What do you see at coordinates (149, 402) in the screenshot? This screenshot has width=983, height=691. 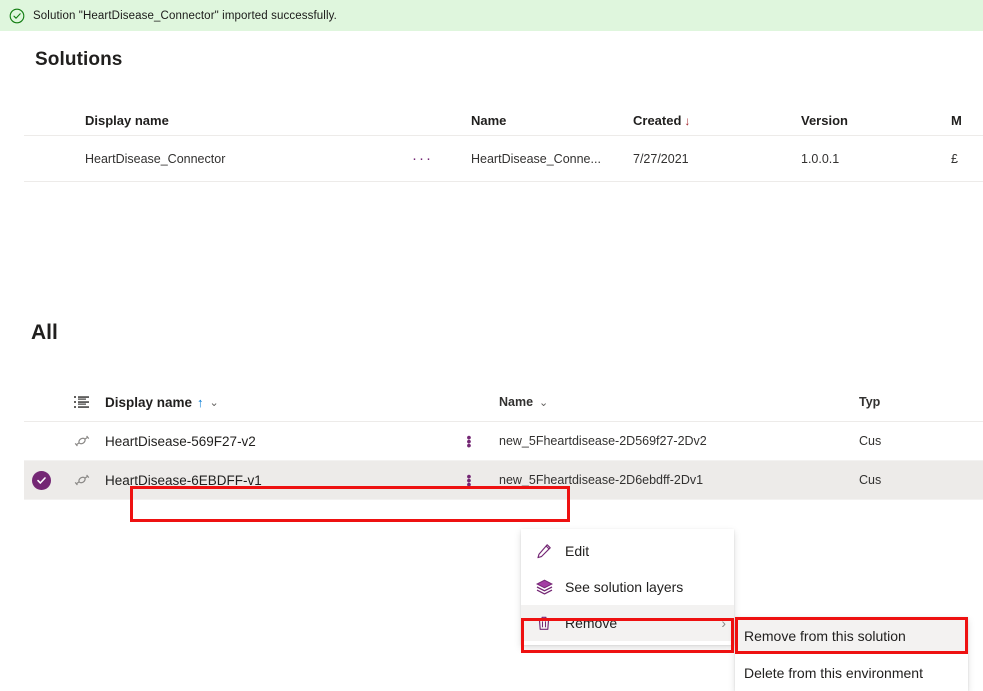 I see `column-header-all-display-name-label: Display name` at bounding box center [149, 402].